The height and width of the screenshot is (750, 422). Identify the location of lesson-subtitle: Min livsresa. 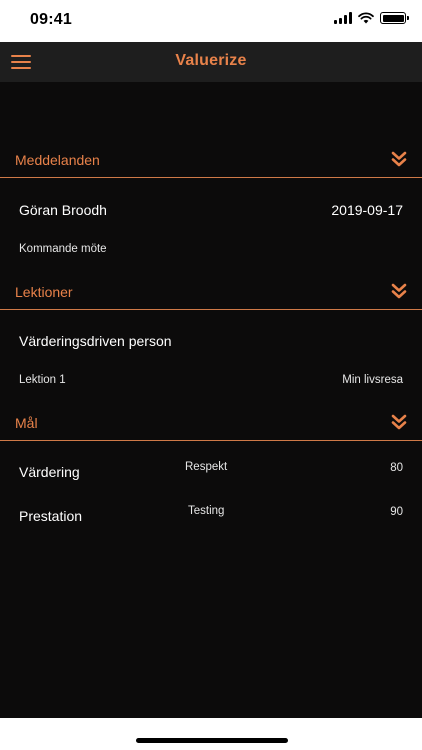
(372, 380).